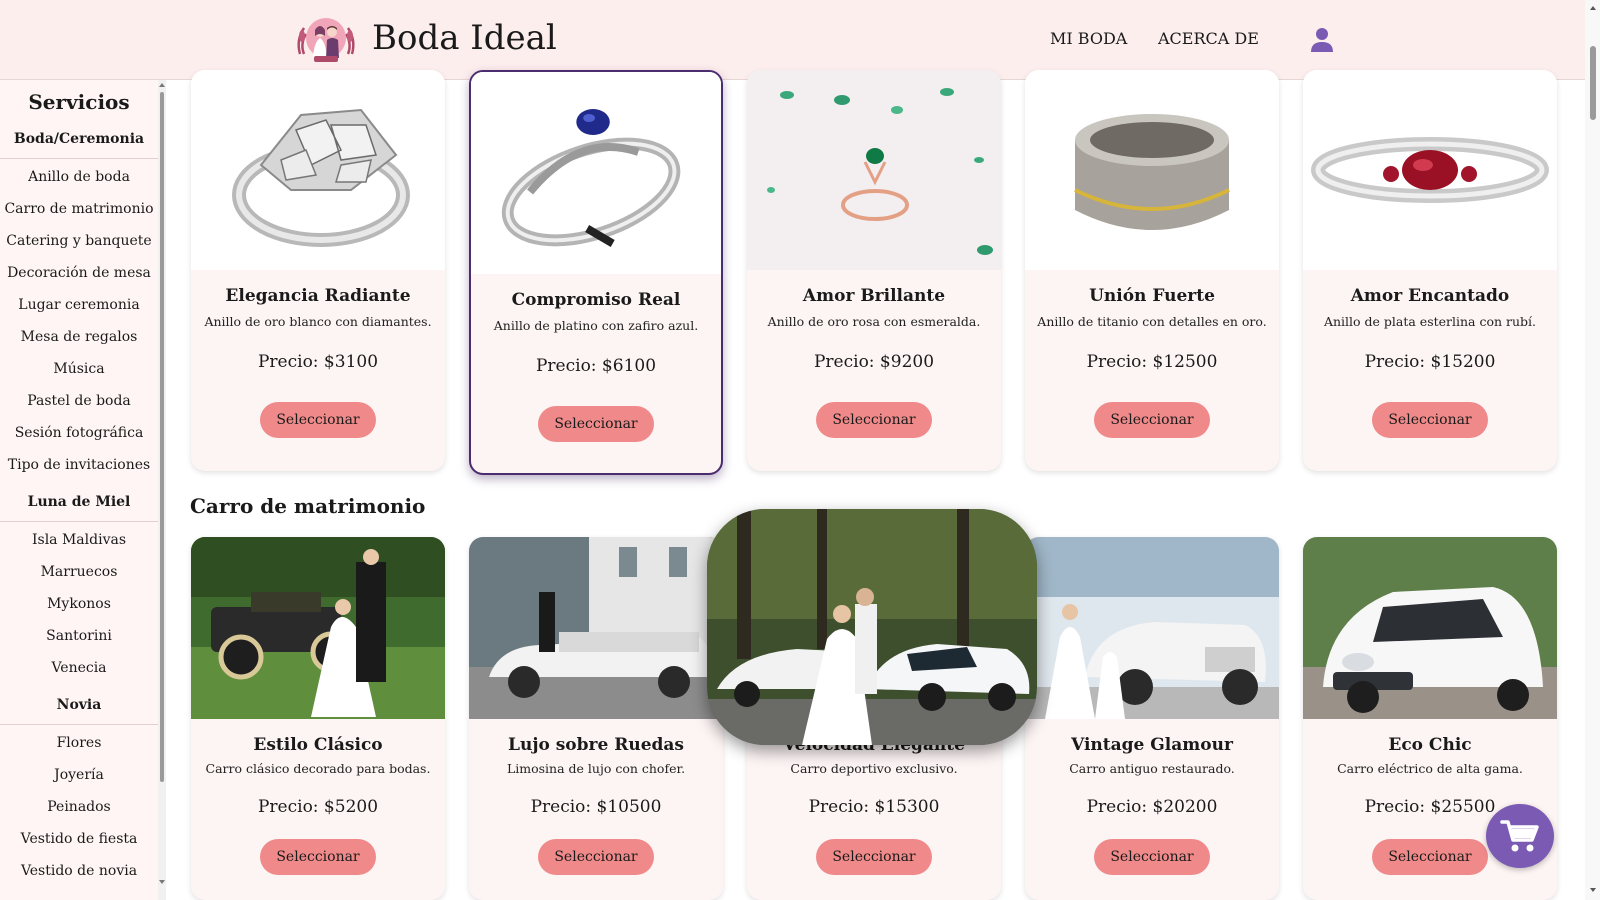 The width and height of the screenshot is (1600, 900). What do you see at coordinates (1088, 38) in the screenshot?
I see `nav-mi-boda: MI BODA` at bounding box center [1088, 38].